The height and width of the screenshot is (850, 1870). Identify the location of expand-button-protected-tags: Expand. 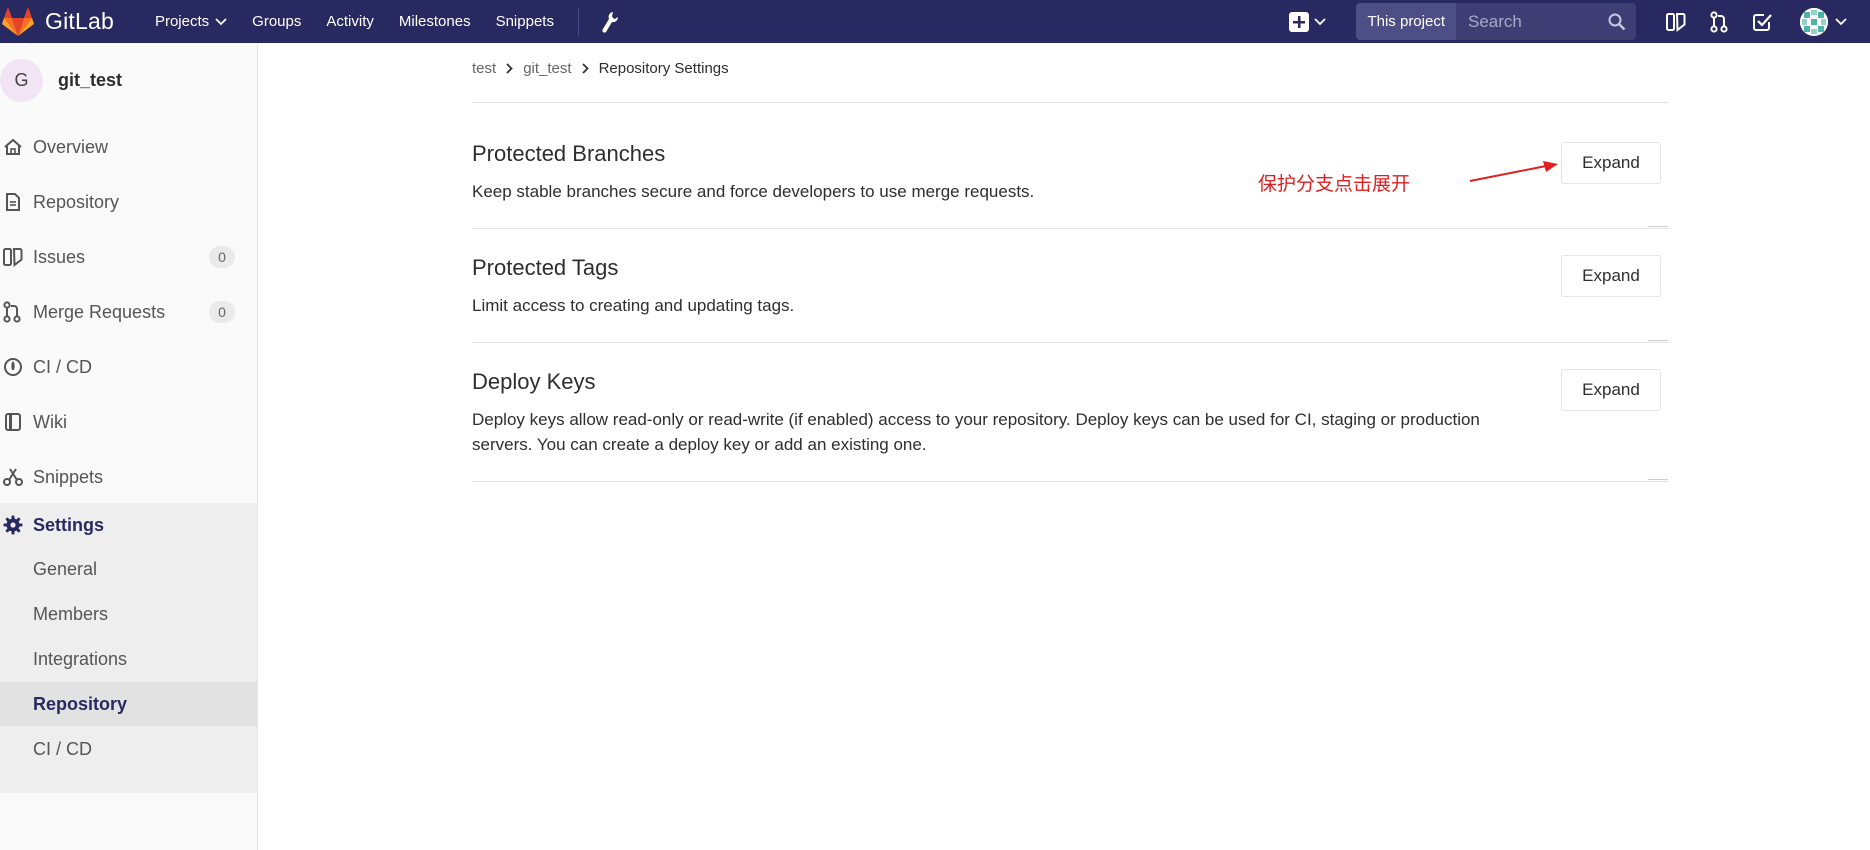
(1611, 276).